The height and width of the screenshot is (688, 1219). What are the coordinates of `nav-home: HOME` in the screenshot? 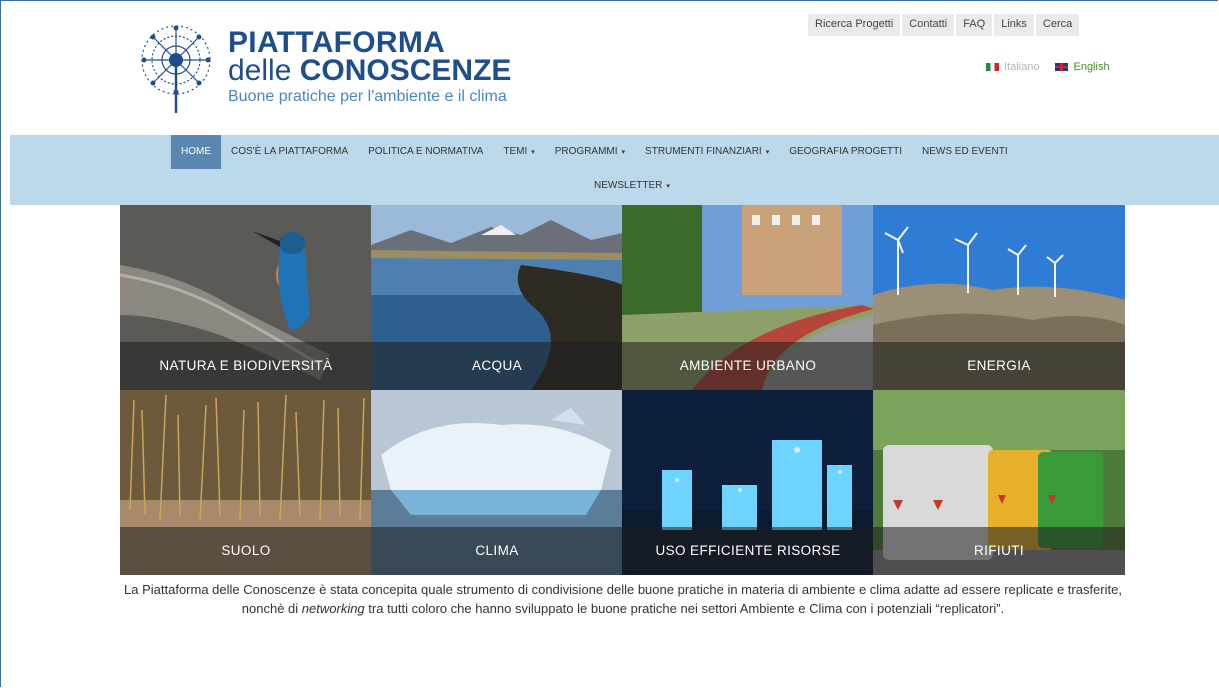 It's located at (196, 152).